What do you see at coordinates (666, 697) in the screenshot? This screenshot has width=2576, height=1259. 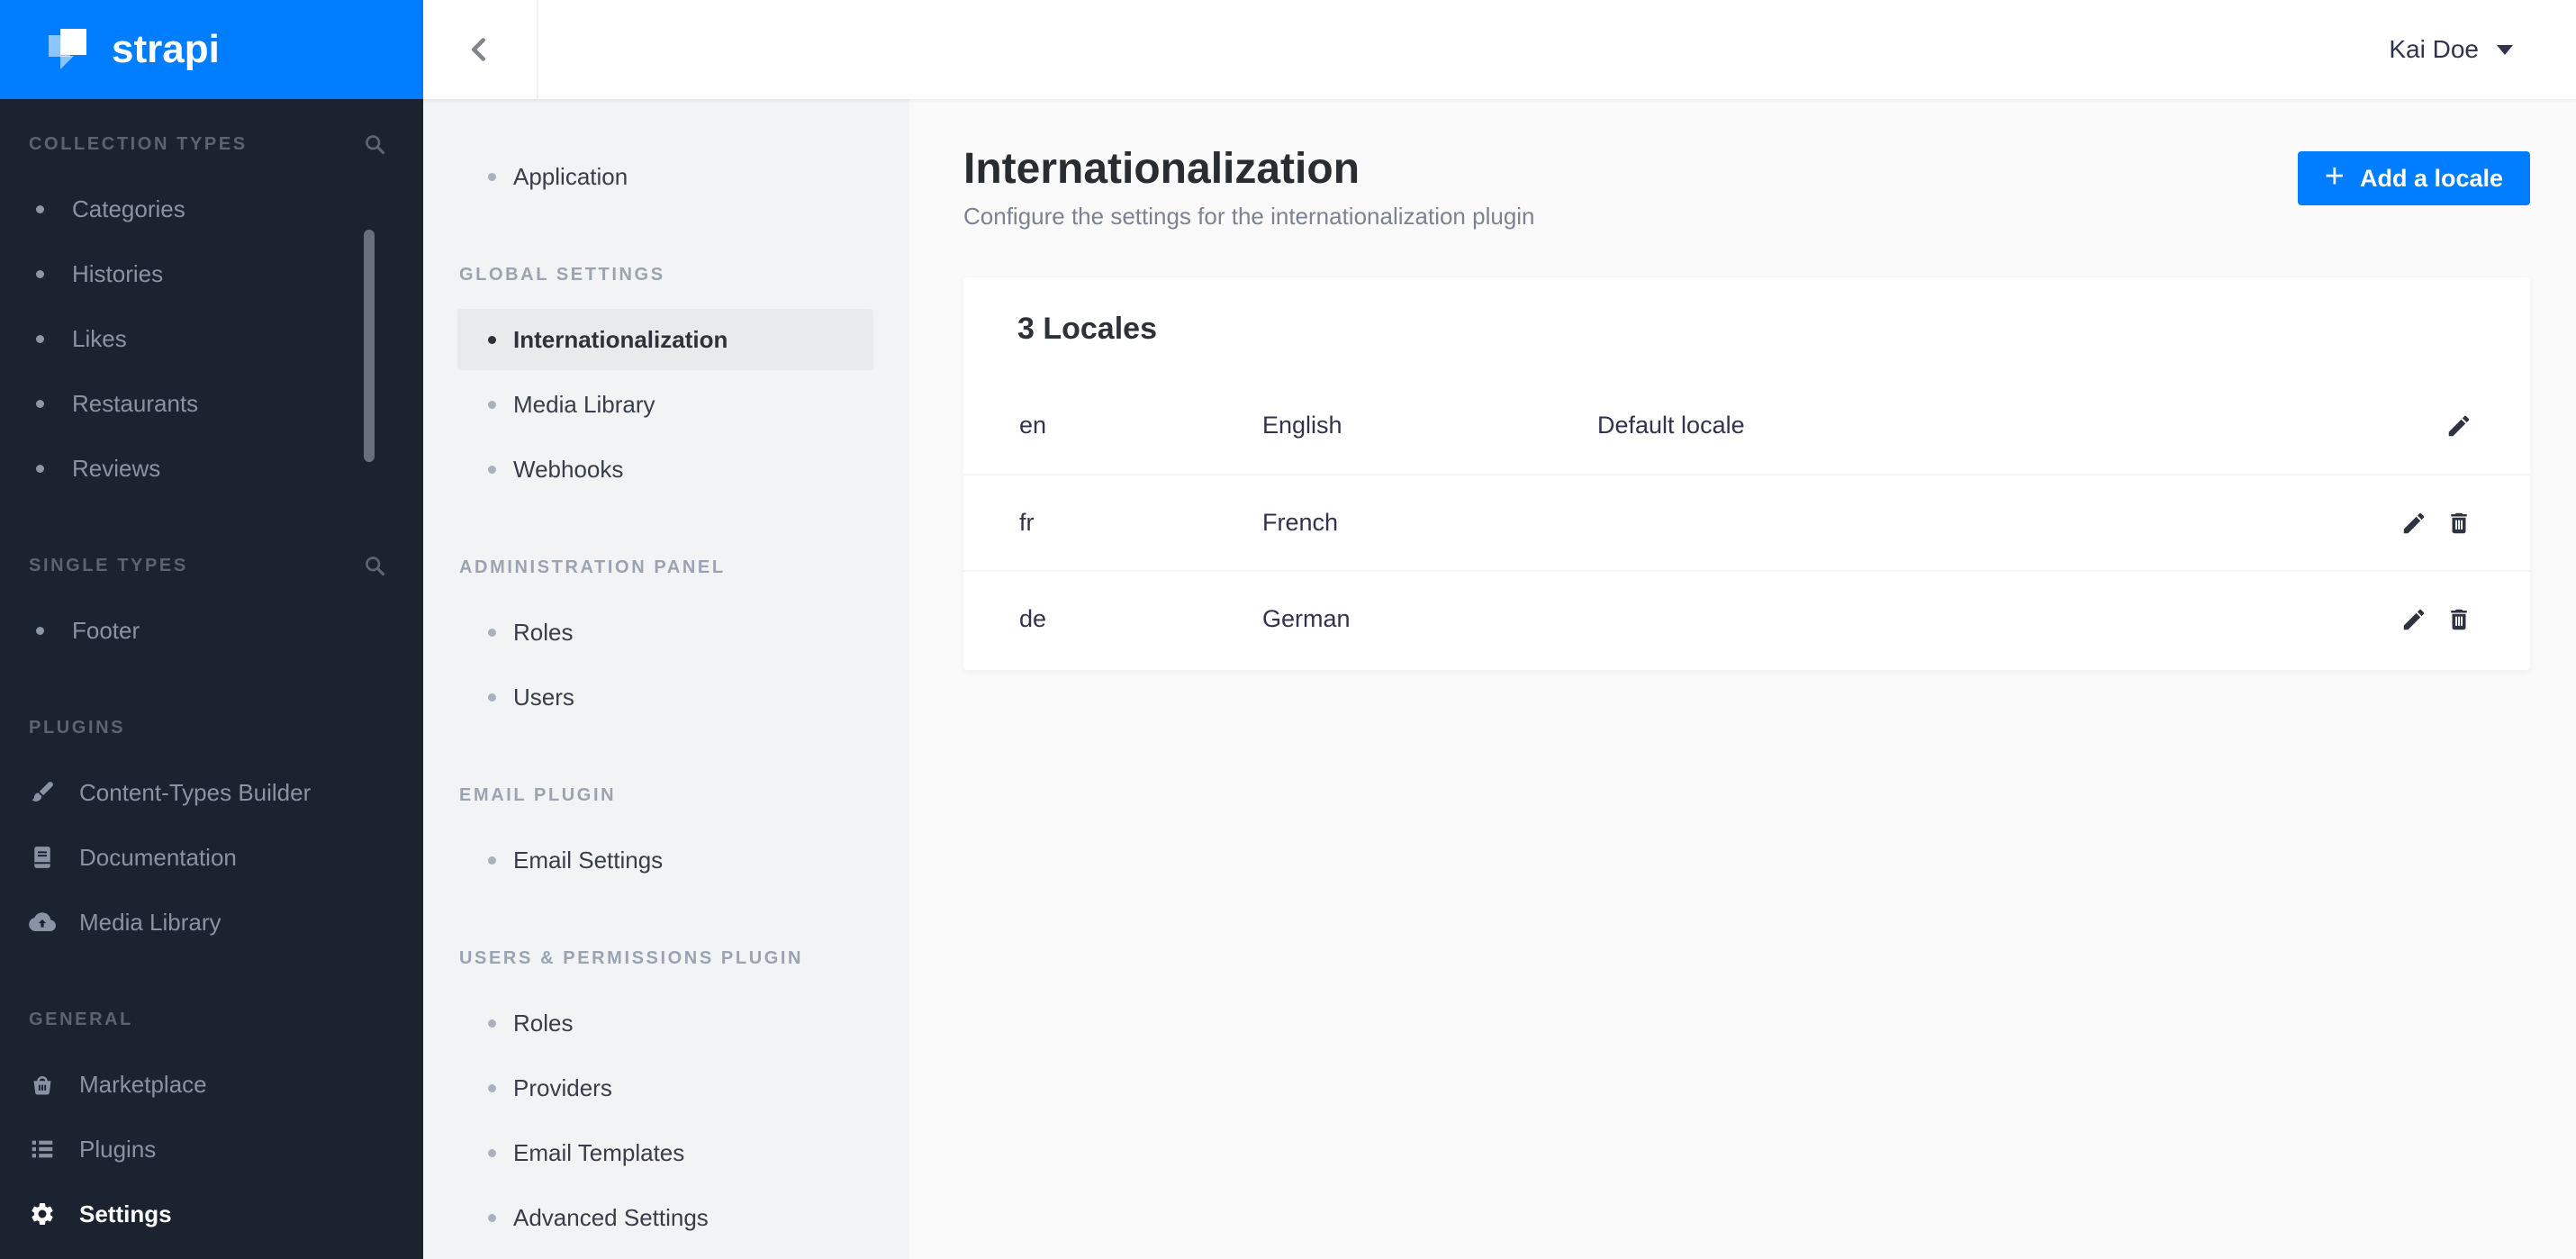 I see `settings-nav-item-users: Users` at bounding box center [666, 697].